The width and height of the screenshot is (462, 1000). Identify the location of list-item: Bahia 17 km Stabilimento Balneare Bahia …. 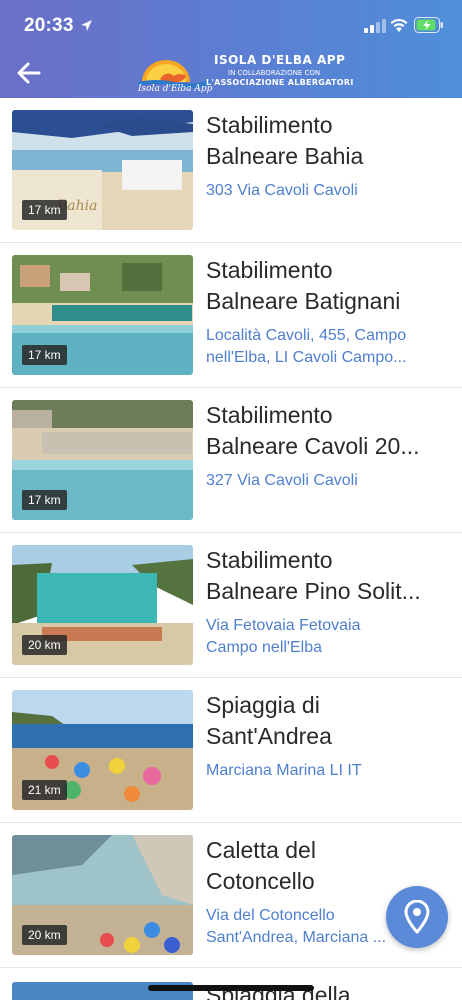
(231, 170).